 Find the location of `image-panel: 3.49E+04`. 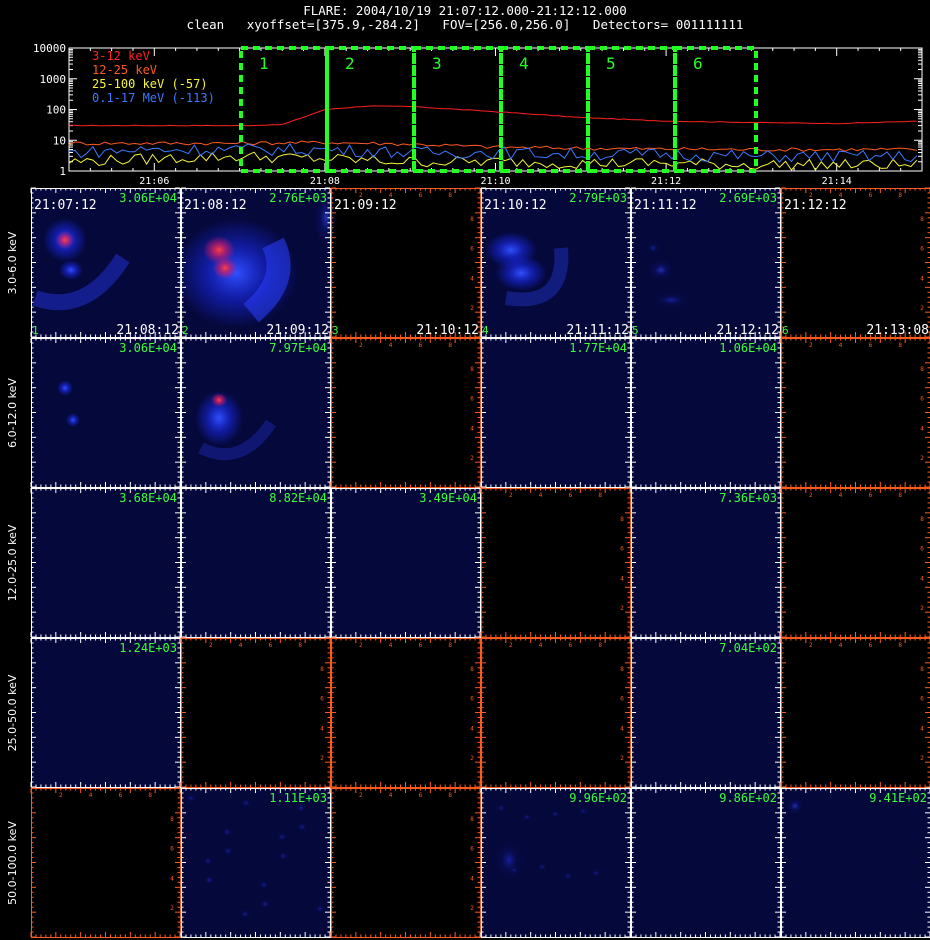

image-panel: 3.49E+04 is located at coordinates (405, 562).